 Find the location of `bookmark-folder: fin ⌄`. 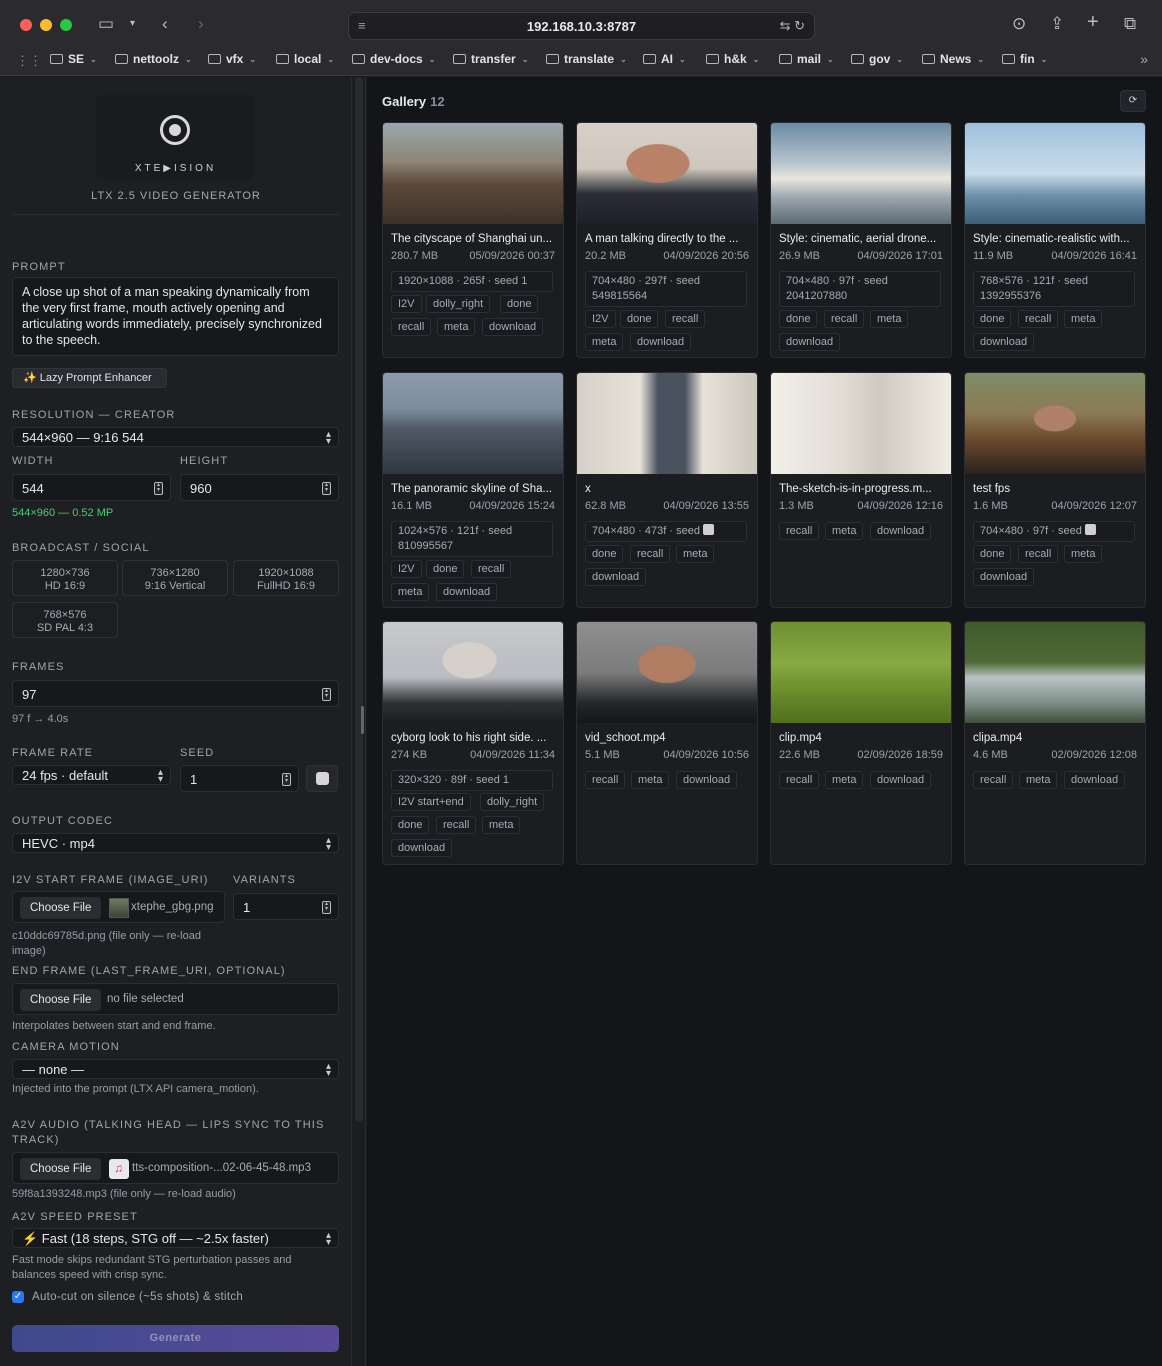

bookmark-folder: fin ⌄ is located at coordinates (1024, 59).